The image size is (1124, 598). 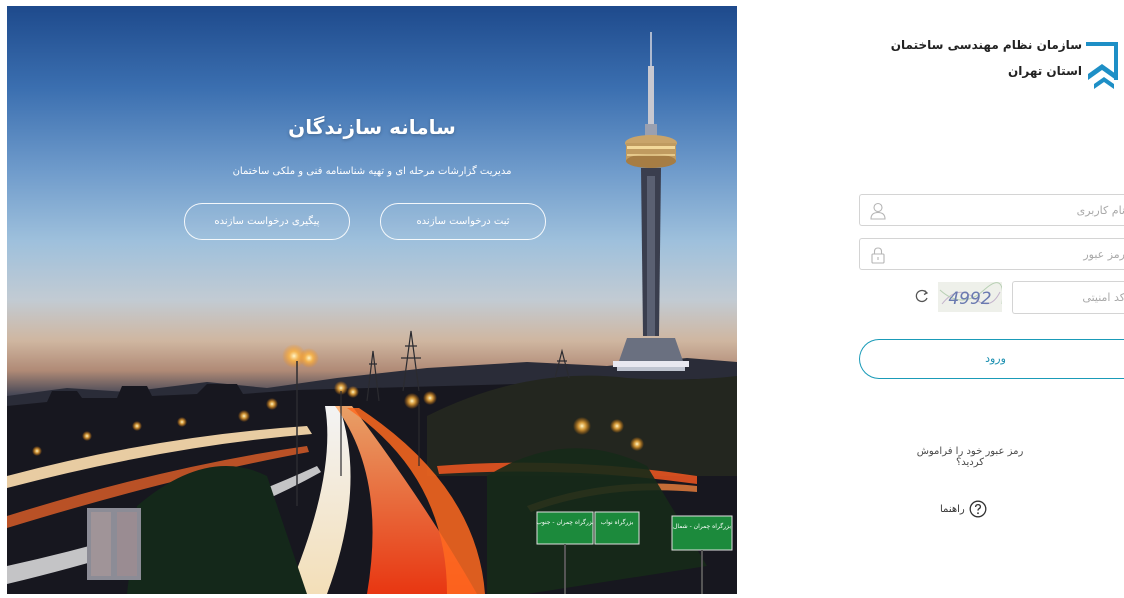 I want to click on help-icon, so click(x=978, y=509).